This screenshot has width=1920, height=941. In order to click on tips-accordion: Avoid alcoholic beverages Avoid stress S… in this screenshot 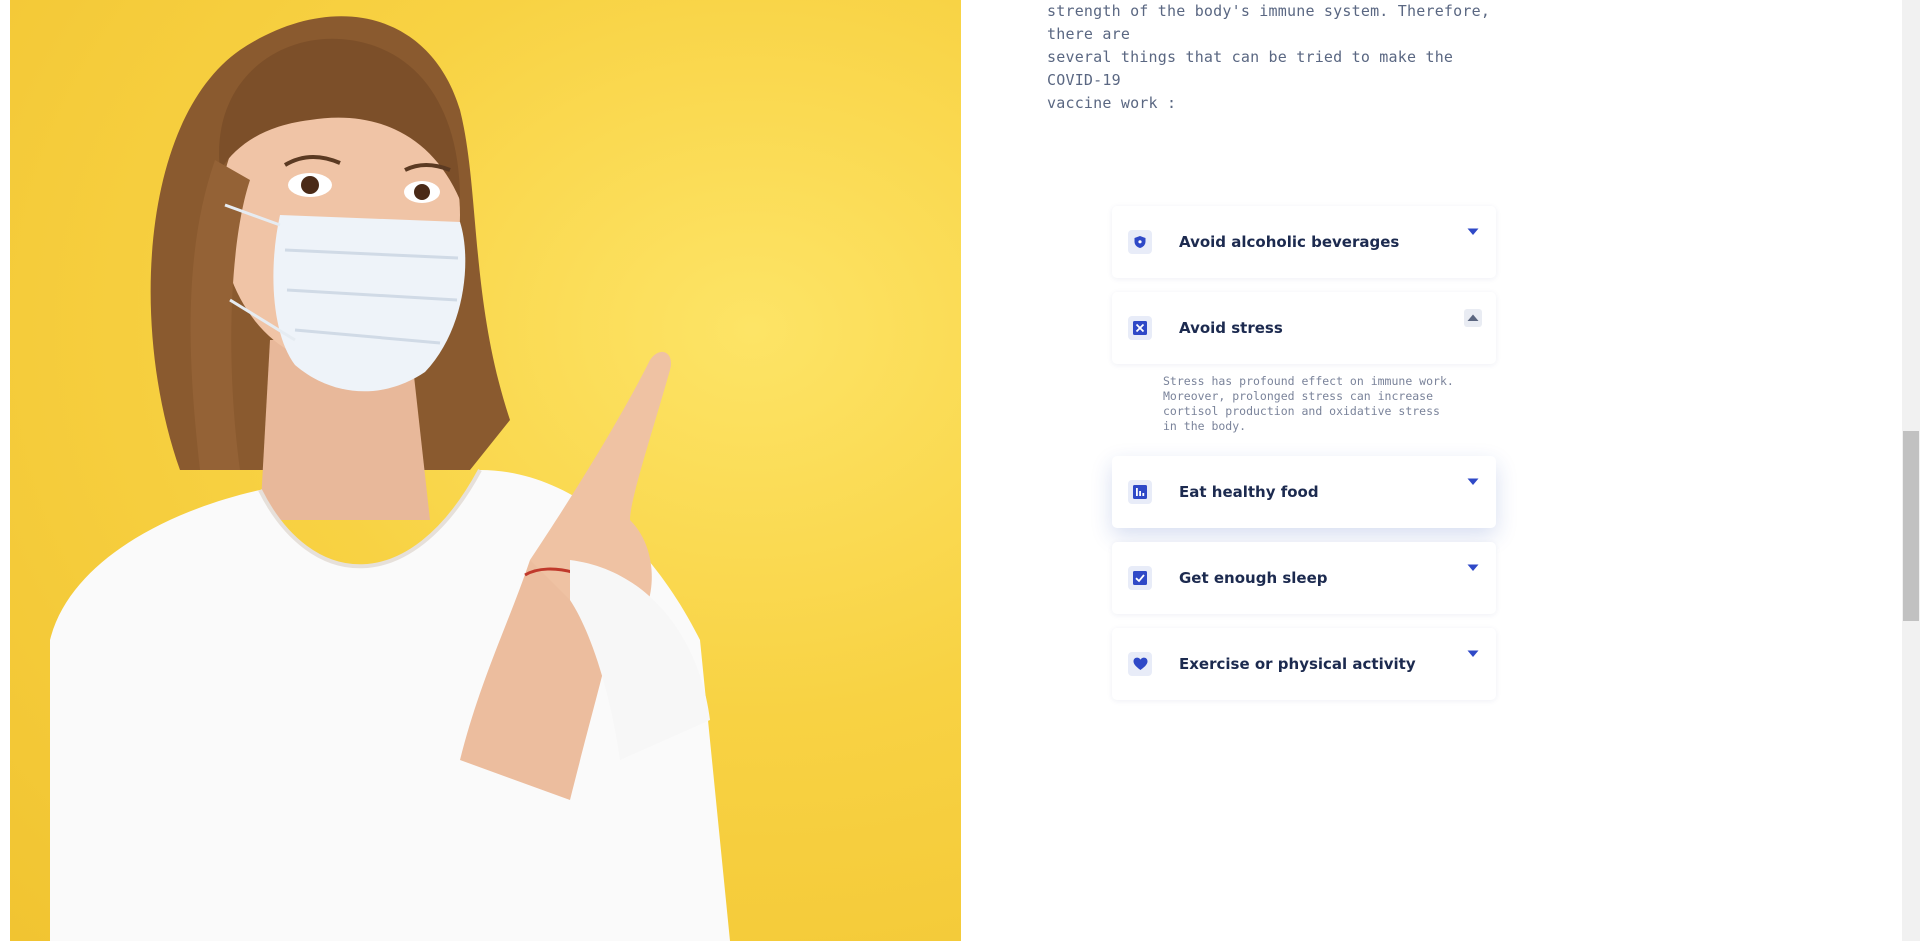, I will do `click(1304, 460)`.